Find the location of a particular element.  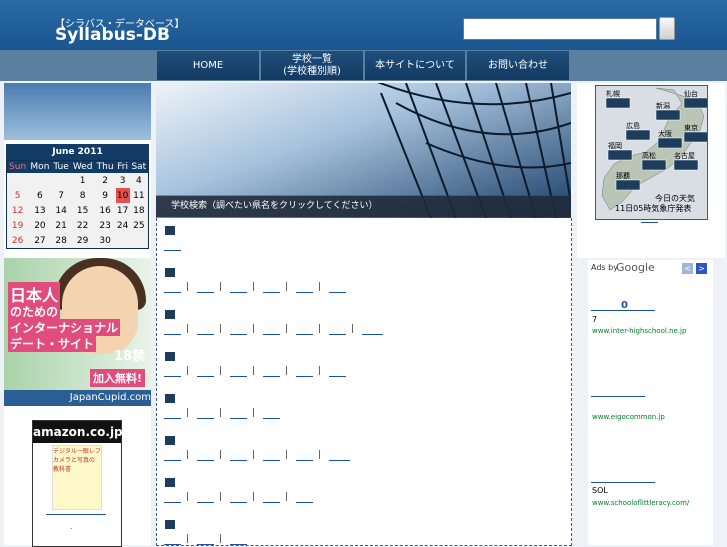

calendar-day: 11 is located at coordinates (139, 195).